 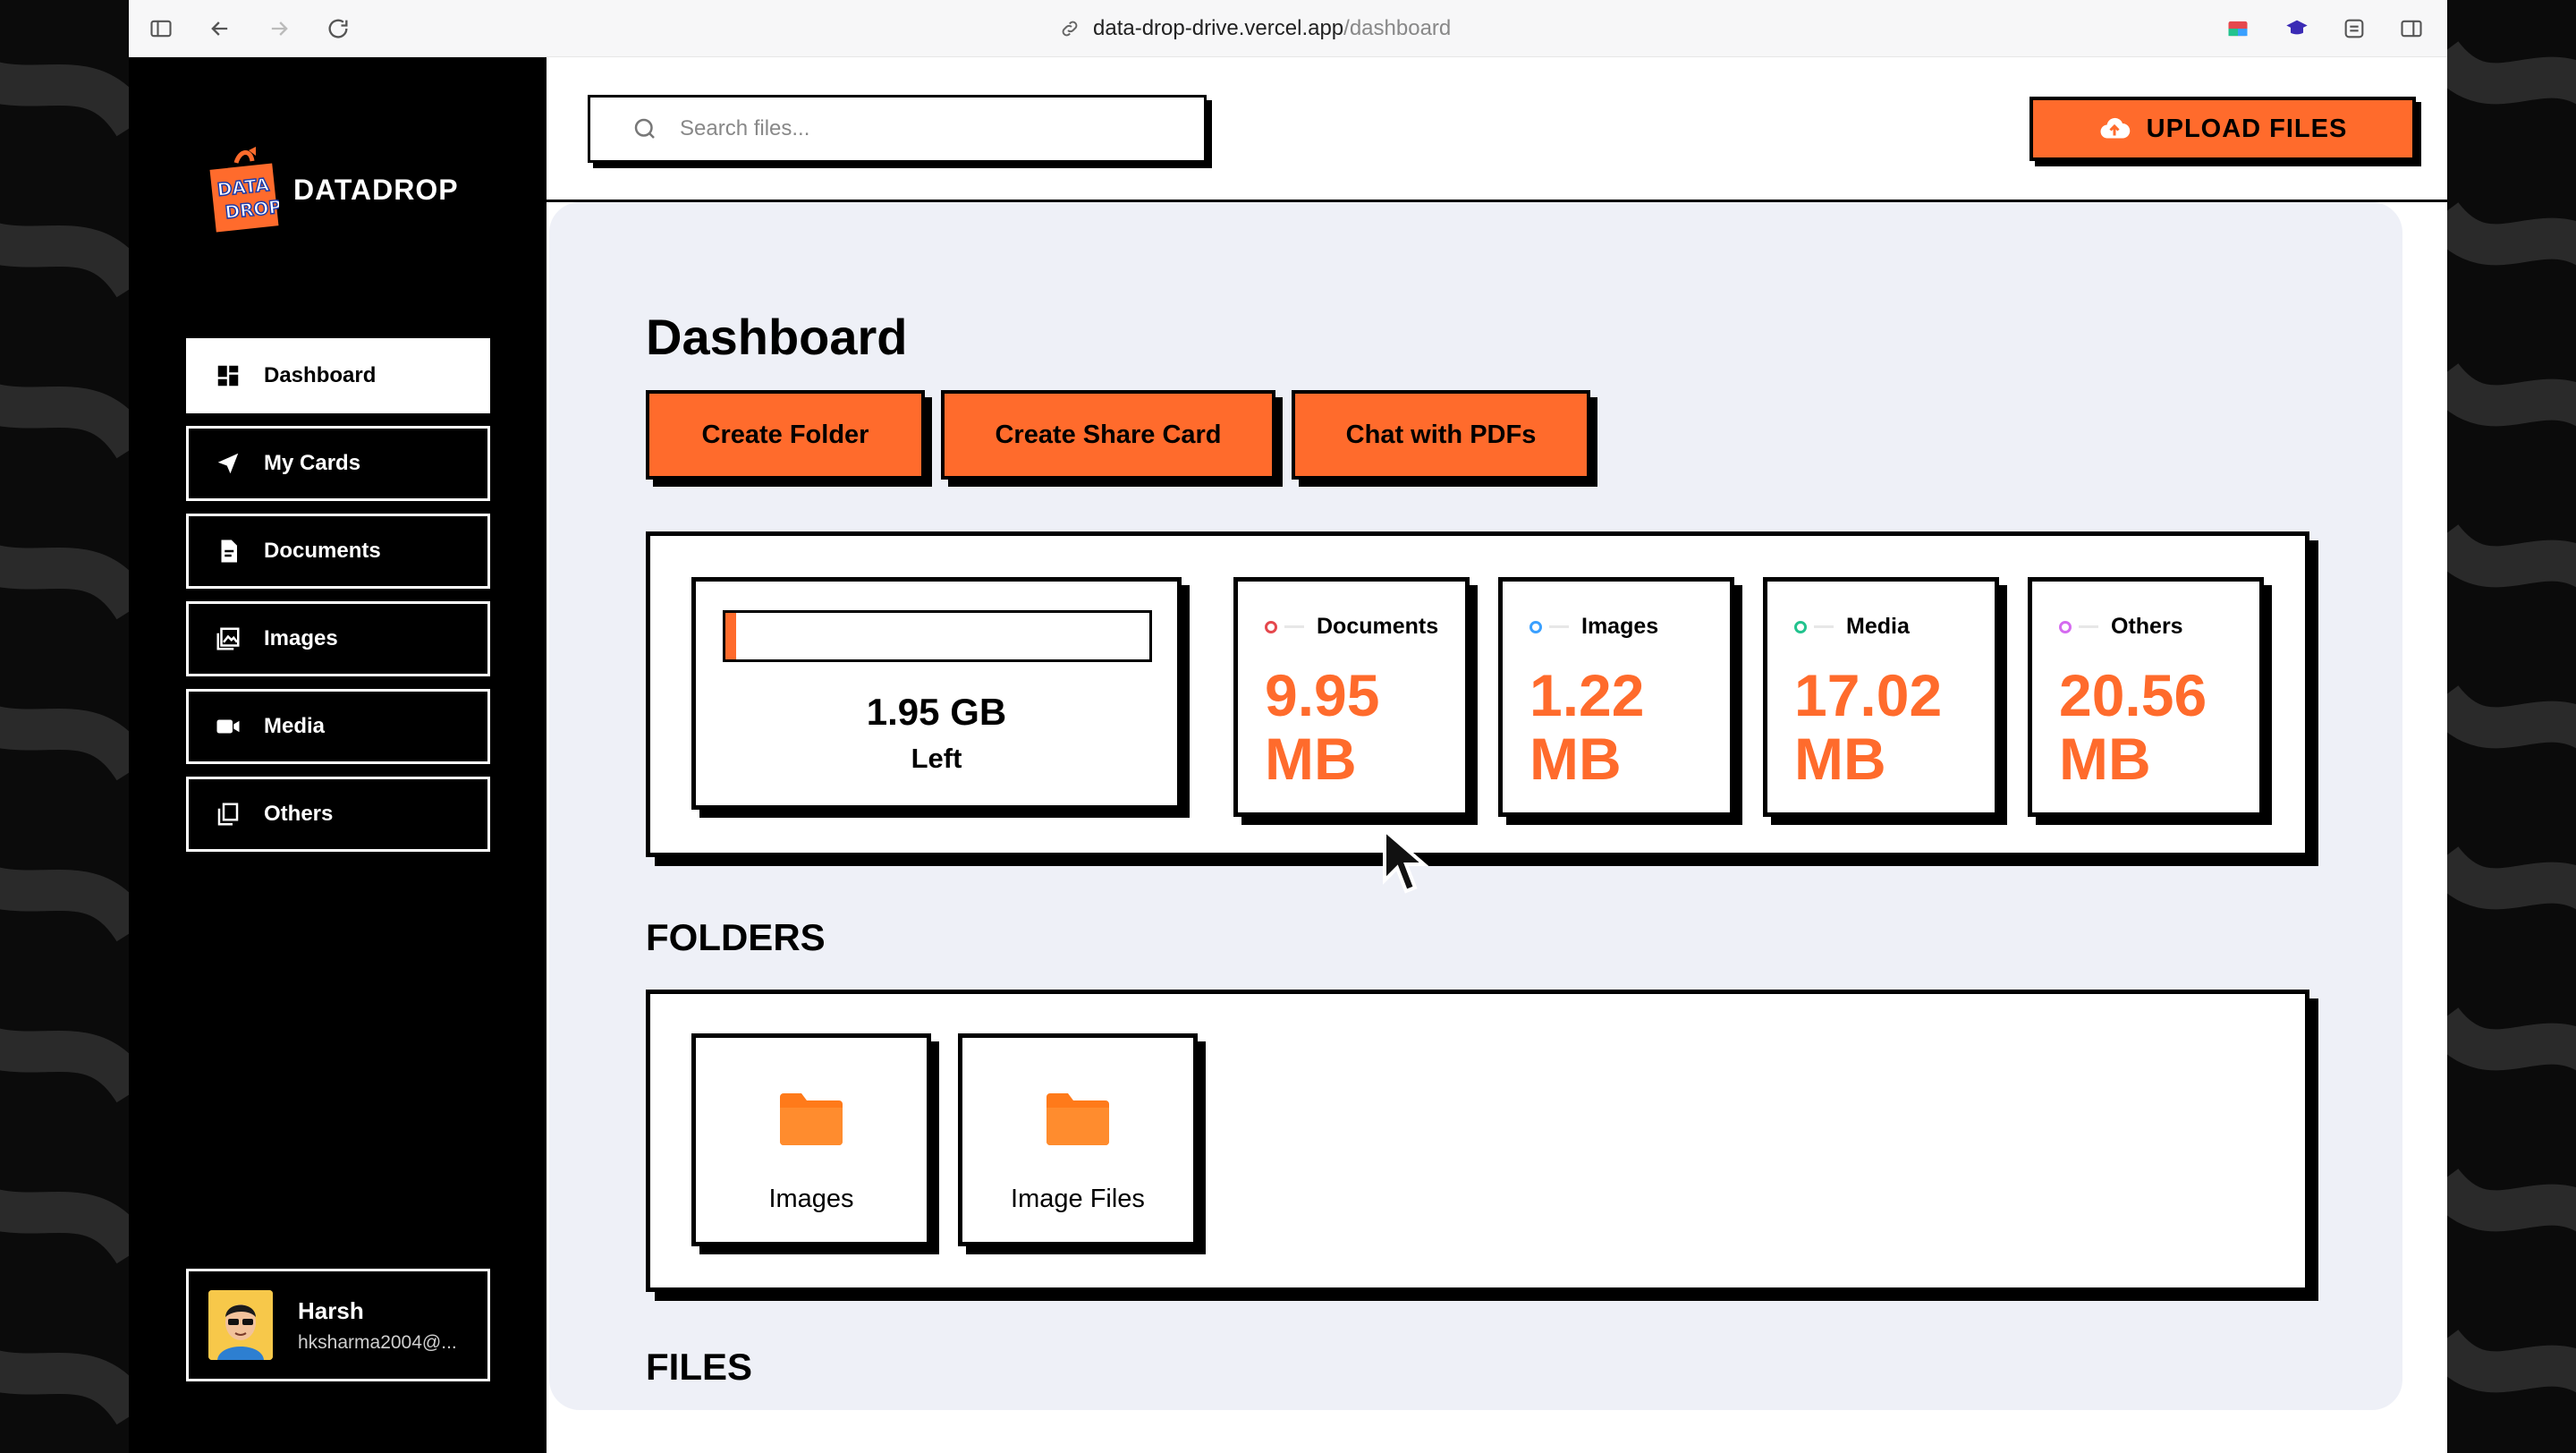 What do you see at coordinates (1218, 28) in the screenshot?
I see `url-host: data-drop-drive.vercel.app` at bounding box center [1218, 28].